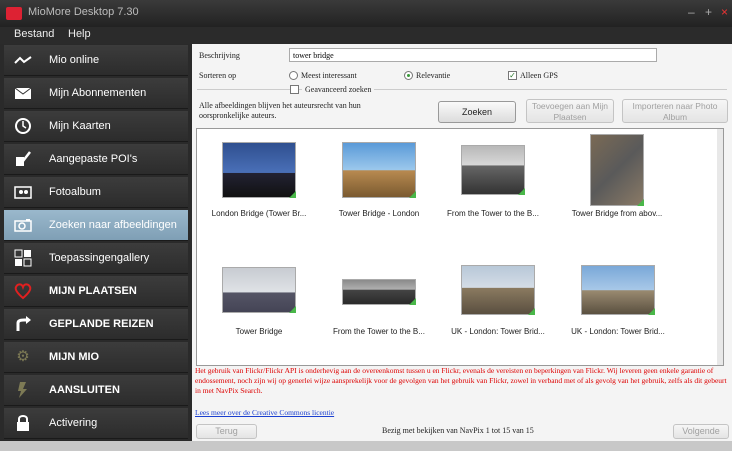 This screenshot has height=451, width=732. I want to click on search-button: Zoeken, so click(477, 112).